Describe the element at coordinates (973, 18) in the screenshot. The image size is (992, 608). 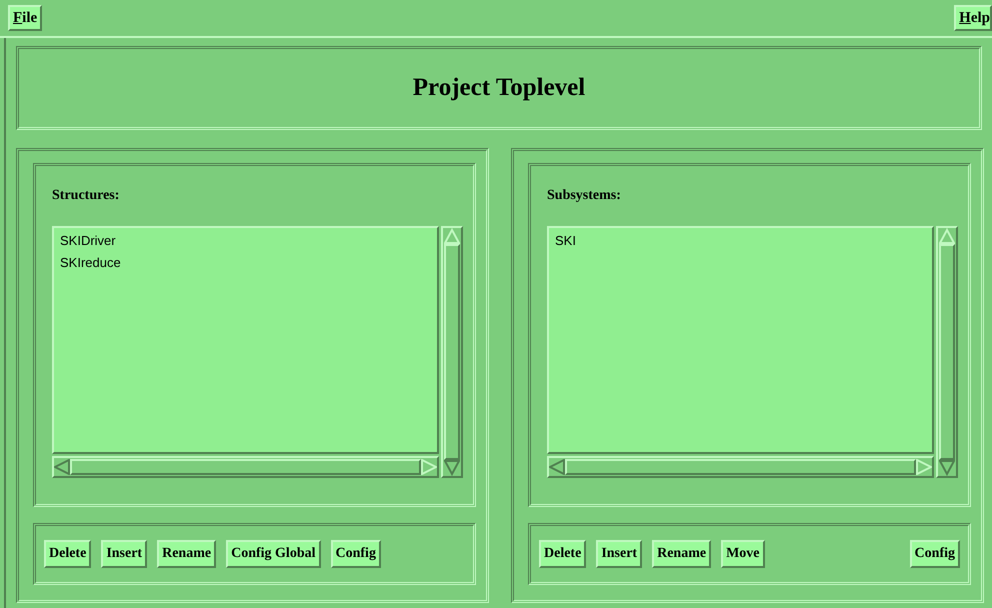
I see `menu-button: Help` at that location.